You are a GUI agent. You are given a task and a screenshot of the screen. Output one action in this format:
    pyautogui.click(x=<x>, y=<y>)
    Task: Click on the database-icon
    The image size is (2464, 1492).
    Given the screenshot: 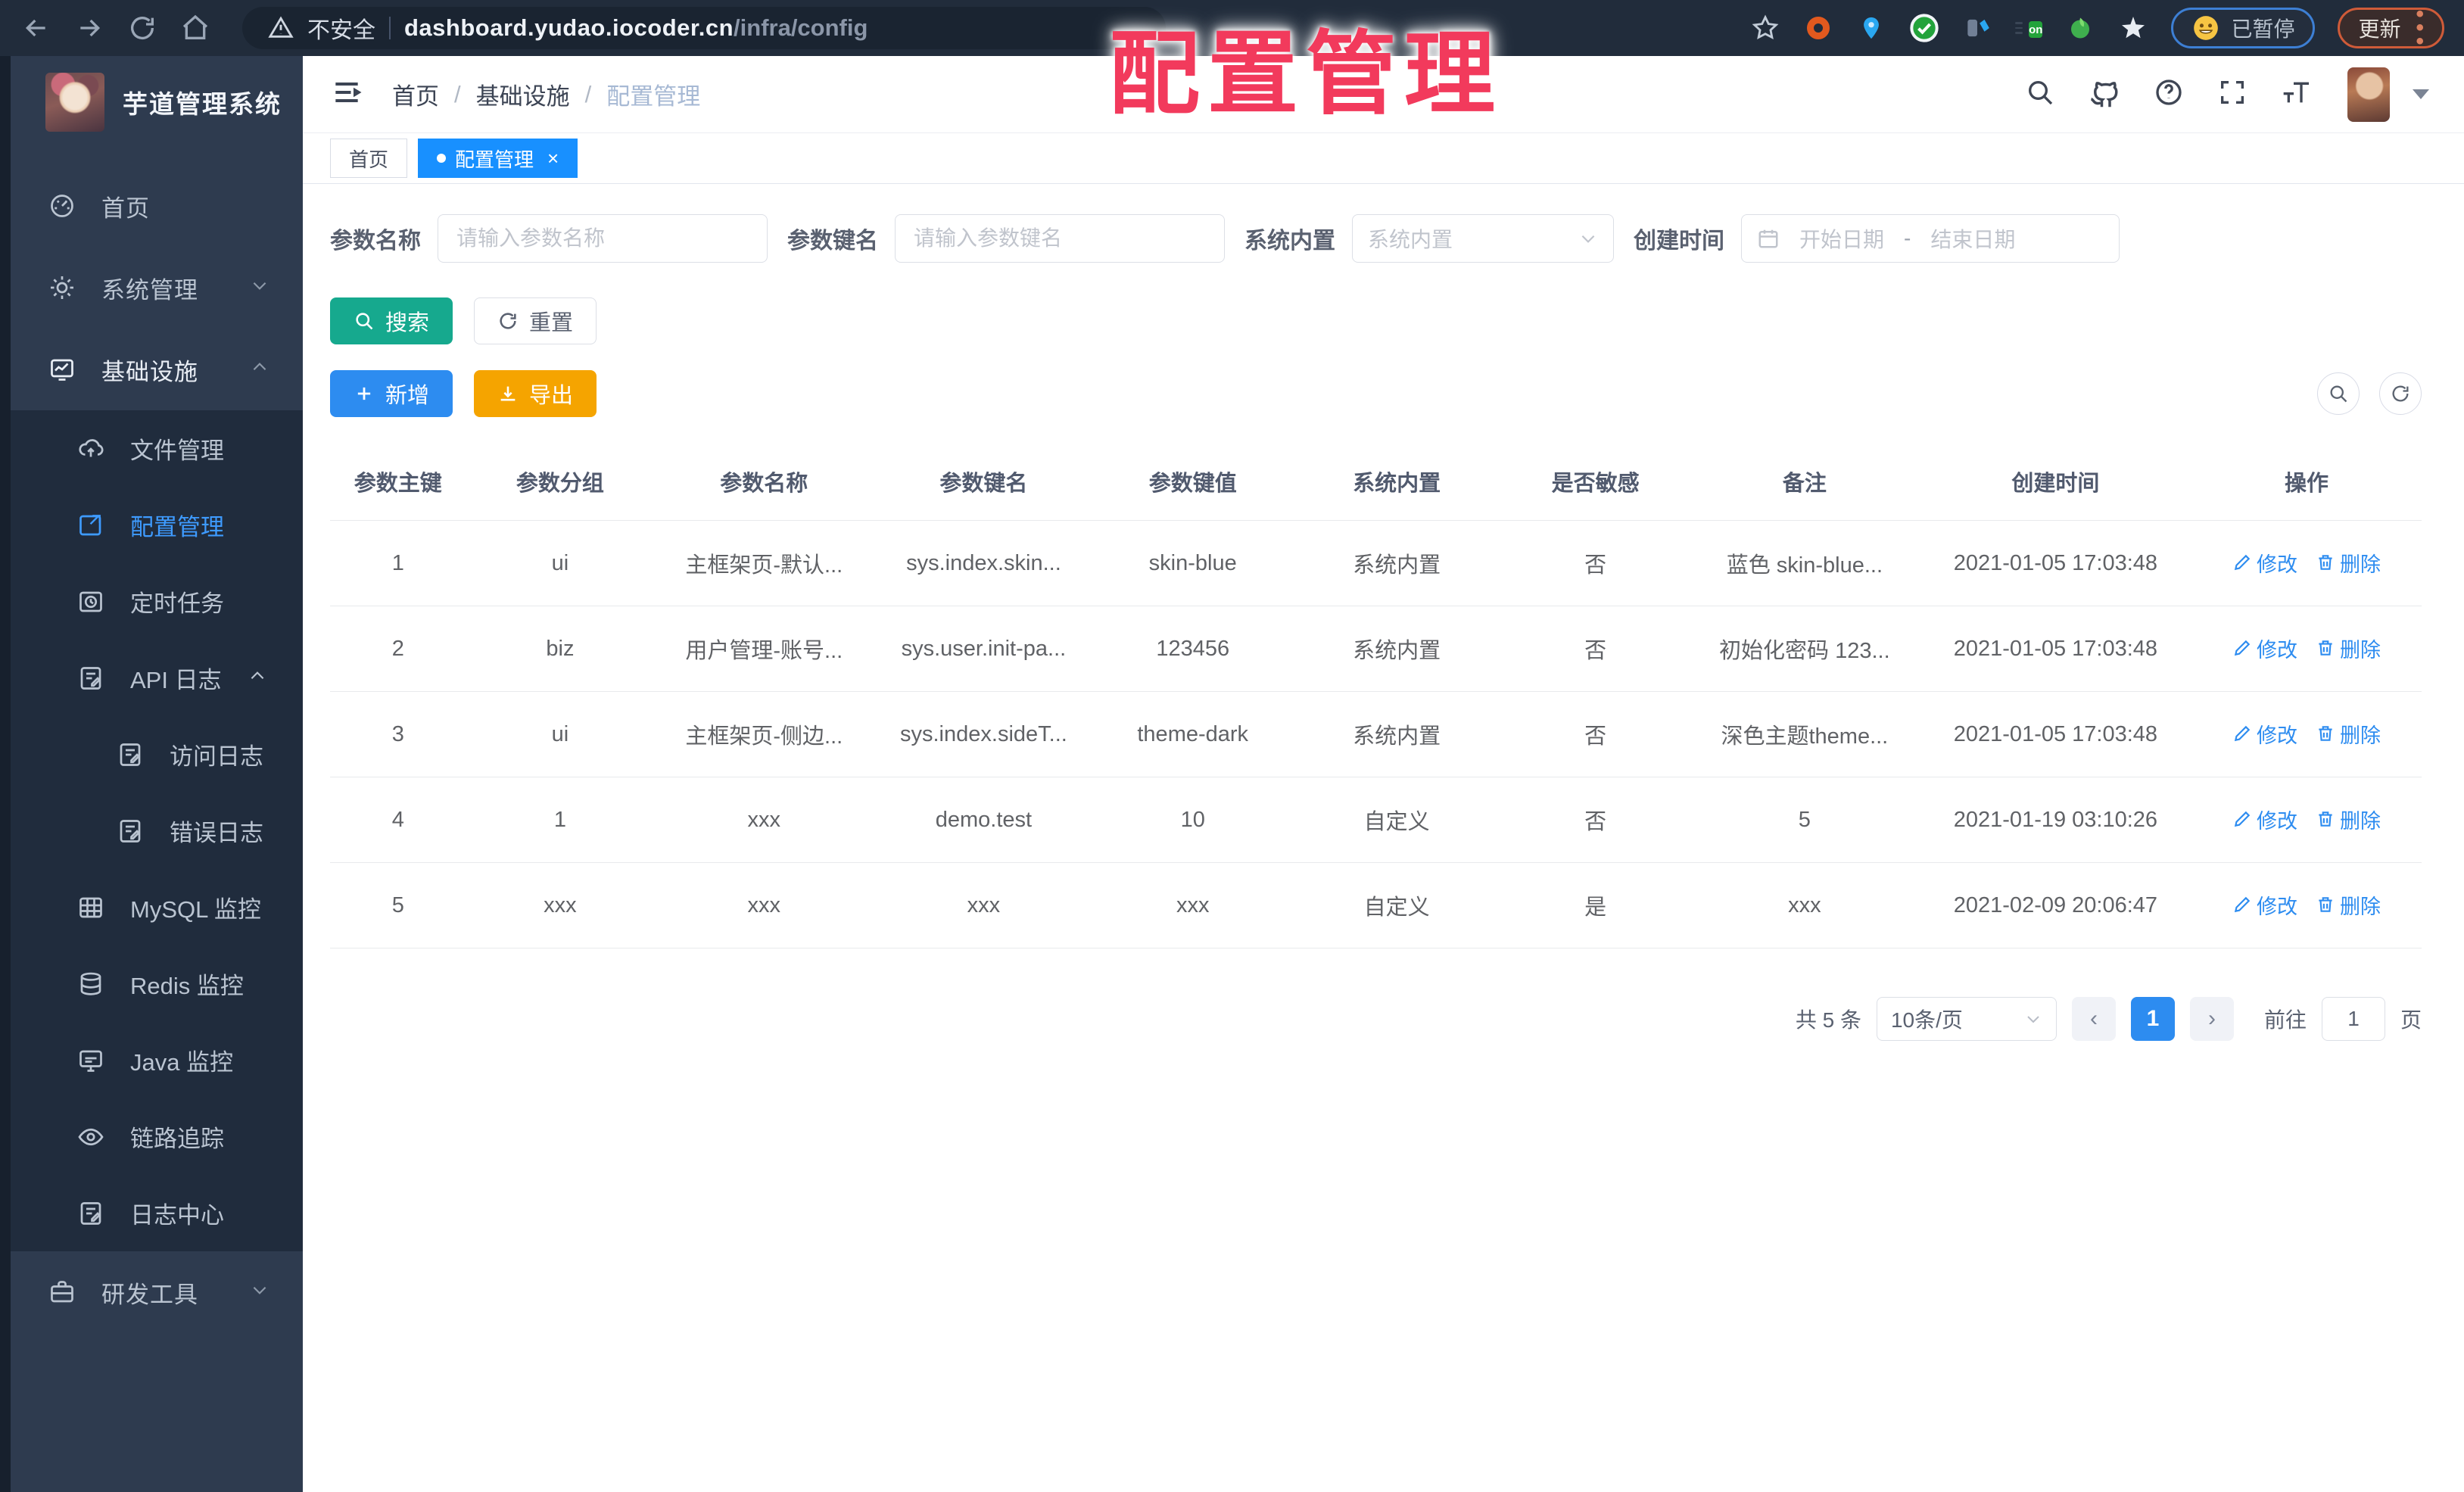 What is the action you would take?
    pyautogui.click(x=90, y=983)
    